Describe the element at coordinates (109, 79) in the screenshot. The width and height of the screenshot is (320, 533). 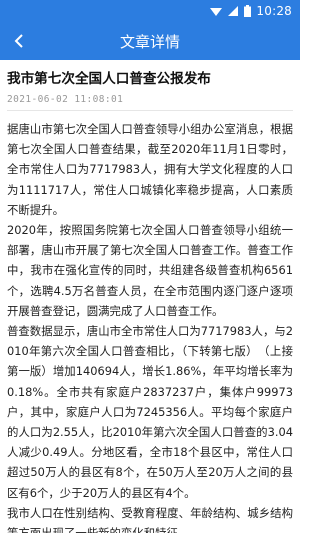
I see `article-title: 我市第七次全国人口普查公报发布` at that location.